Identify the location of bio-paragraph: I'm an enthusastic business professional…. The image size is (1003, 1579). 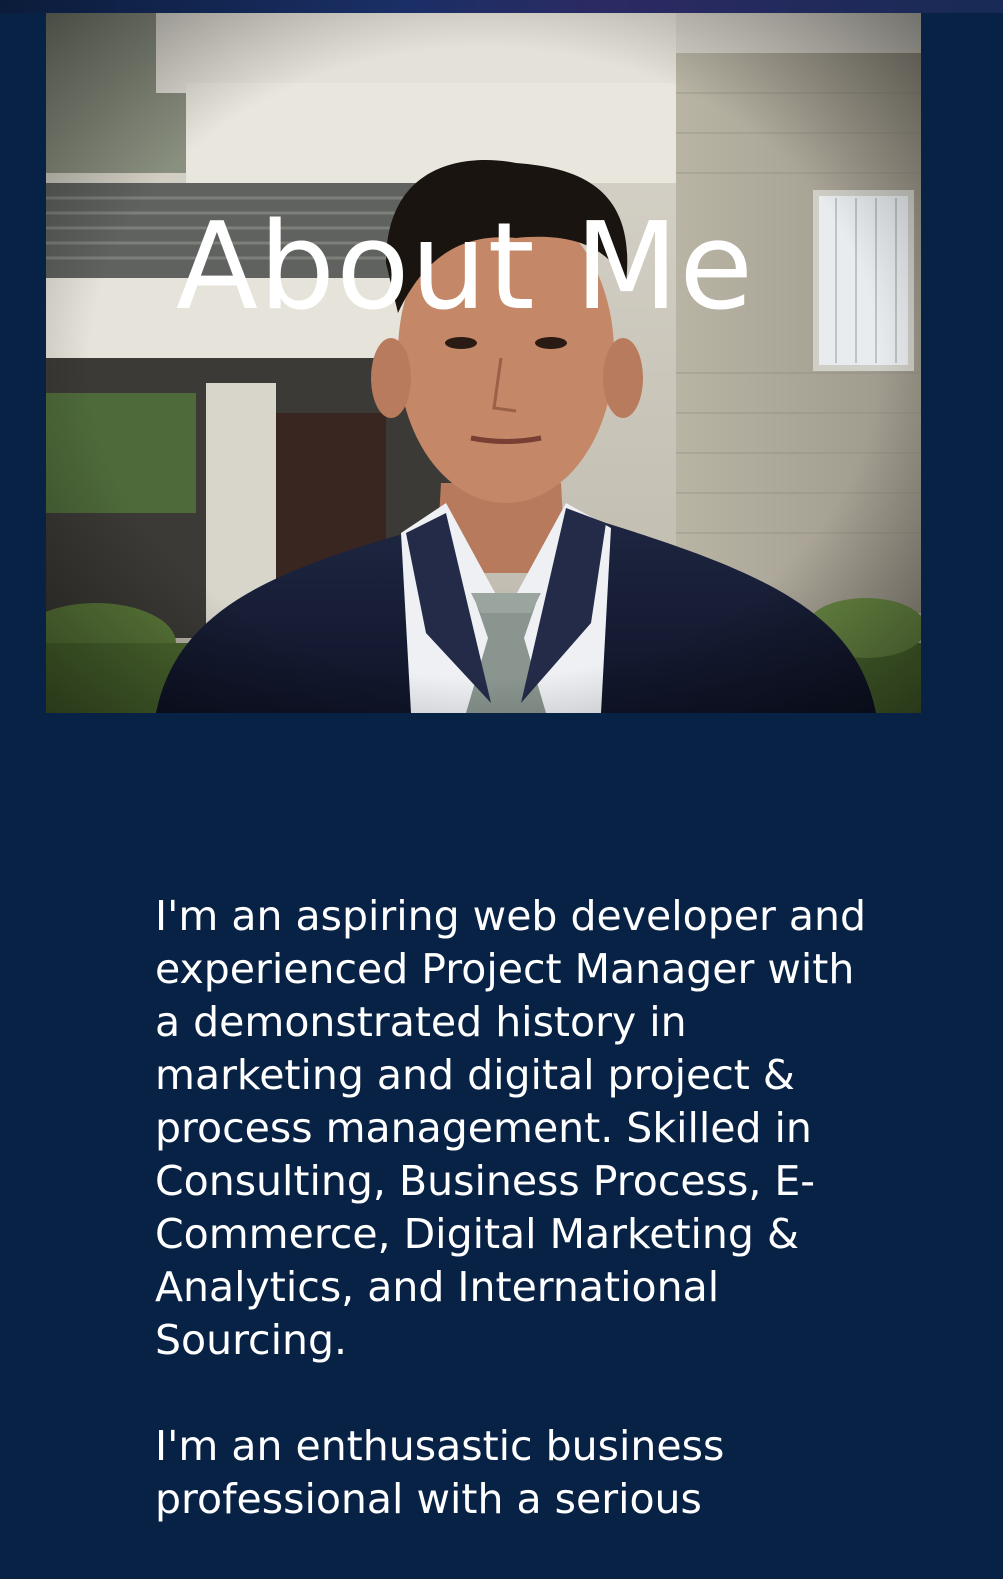
(440, 1472).